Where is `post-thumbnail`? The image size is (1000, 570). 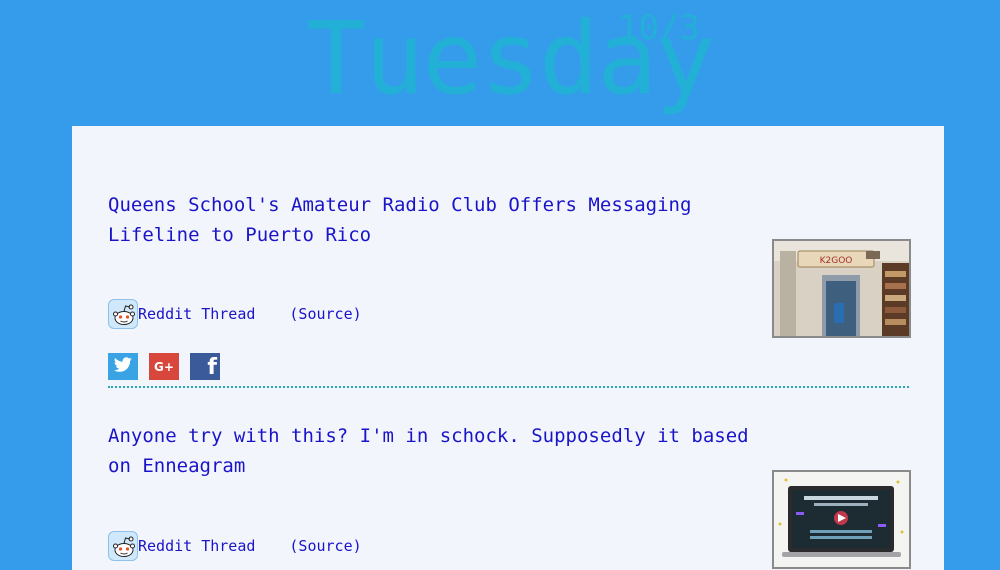 post-thumbnail is located at coordinates (841, 519).